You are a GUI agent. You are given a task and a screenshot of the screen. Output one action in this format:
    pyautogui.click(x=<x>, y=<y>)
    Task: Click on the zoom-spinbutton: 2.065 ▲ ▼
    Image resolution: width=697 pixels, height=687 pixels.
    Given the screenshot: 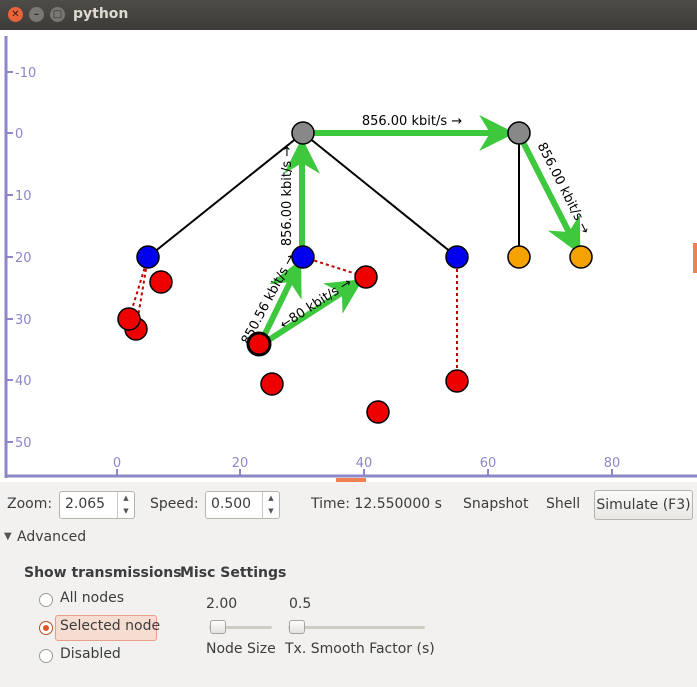 What is the action you would take?
    pyautogui.click(x=97, y=505)
    